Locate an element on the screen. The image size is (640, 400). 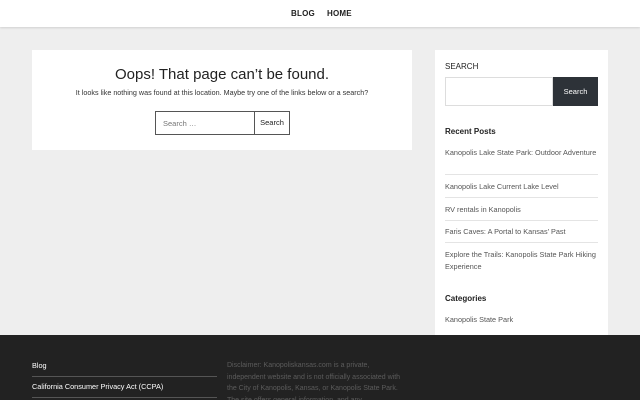
recent-post-link: Kanopolis Lake Current Lake Level is located at coordinates (521, 187).